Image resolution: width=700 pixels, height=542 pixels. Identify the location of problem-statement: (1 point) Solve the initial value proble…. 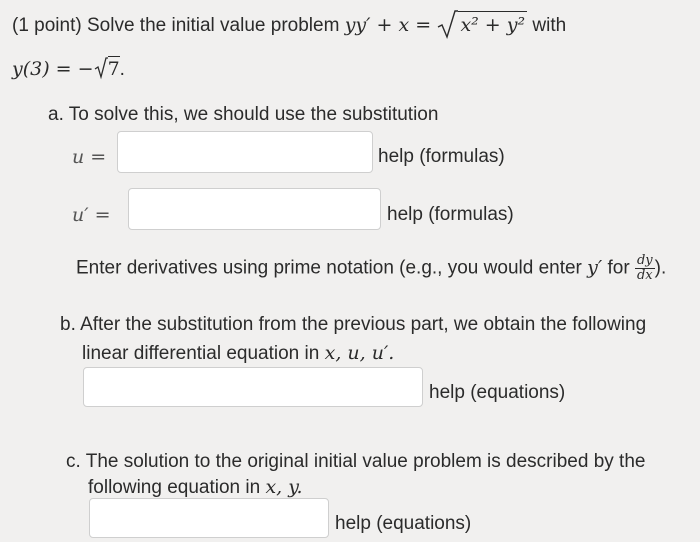
(289, 25).